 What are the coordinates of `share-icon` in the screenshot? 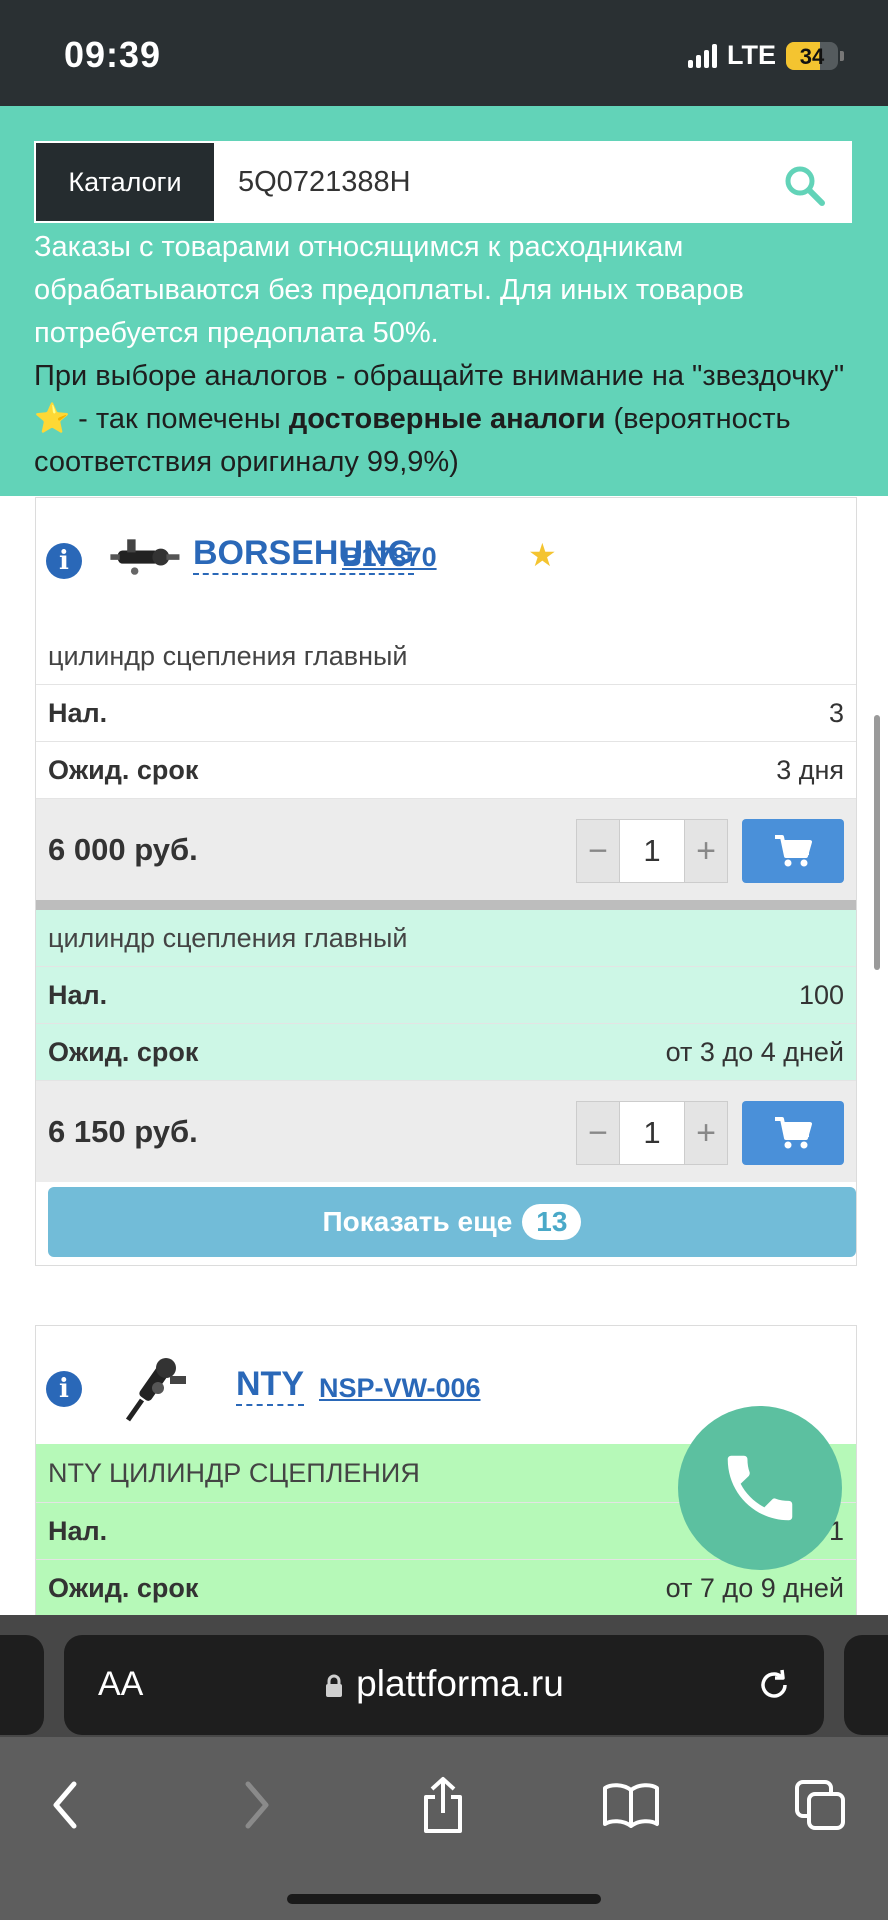 It's located at (443, 1805).